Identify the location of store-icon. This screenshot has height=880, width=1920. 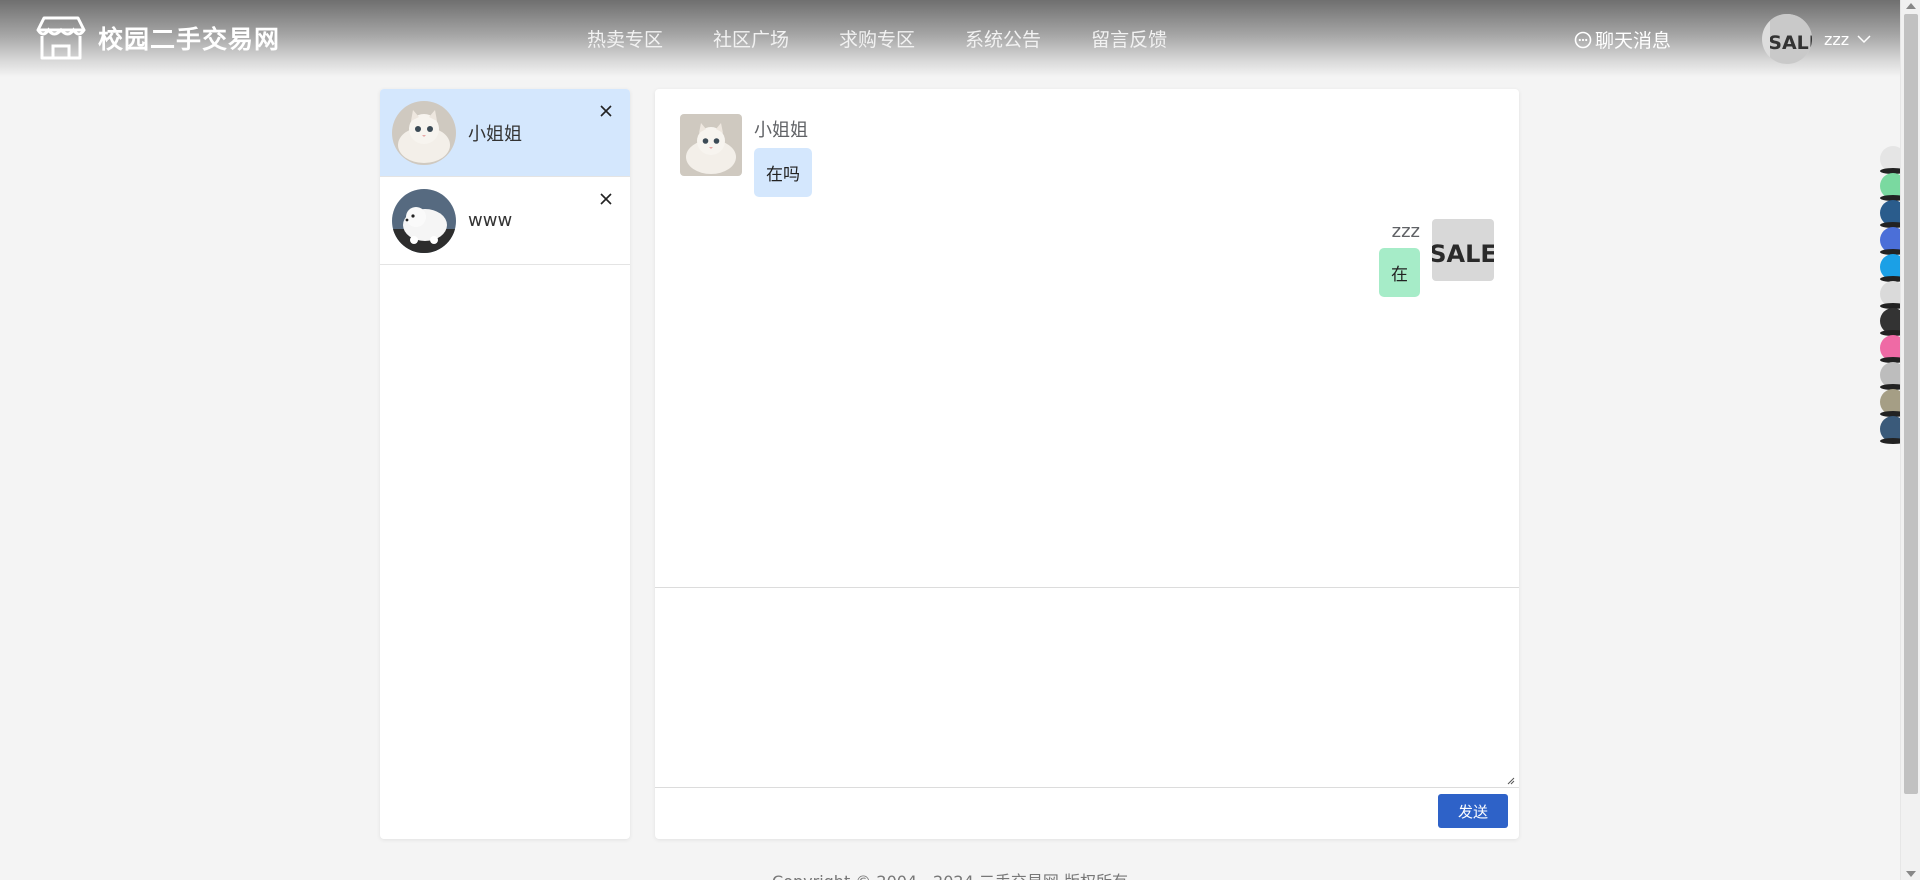
(61, 38).